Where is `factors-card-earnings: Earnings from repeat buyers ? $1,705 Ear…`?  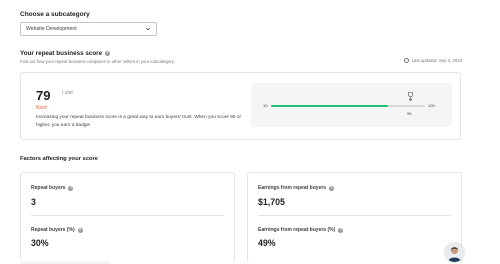 factors-card-earnings: Earnings from repeat buyers ? $1,705 Ear… is located at coordinates (354, 217).